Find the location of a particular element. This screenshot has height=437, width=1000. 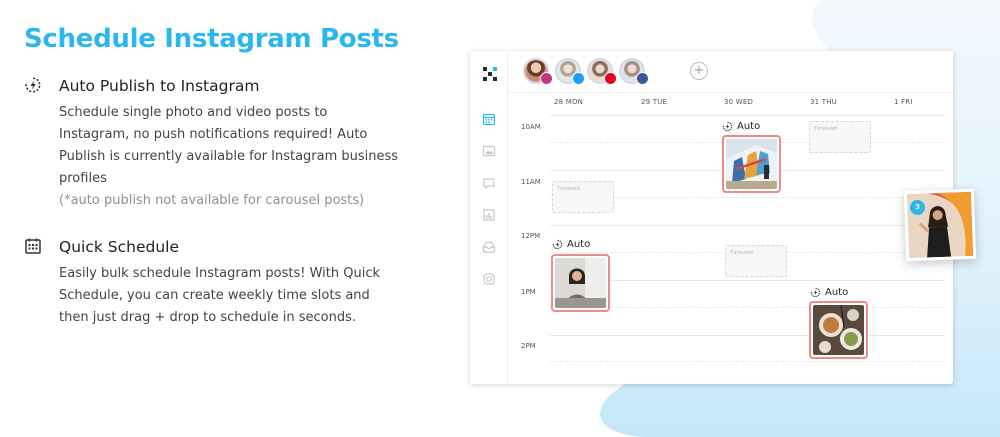

timeslot-thu-10am: Timeslot is located at coordinates (840, 137).